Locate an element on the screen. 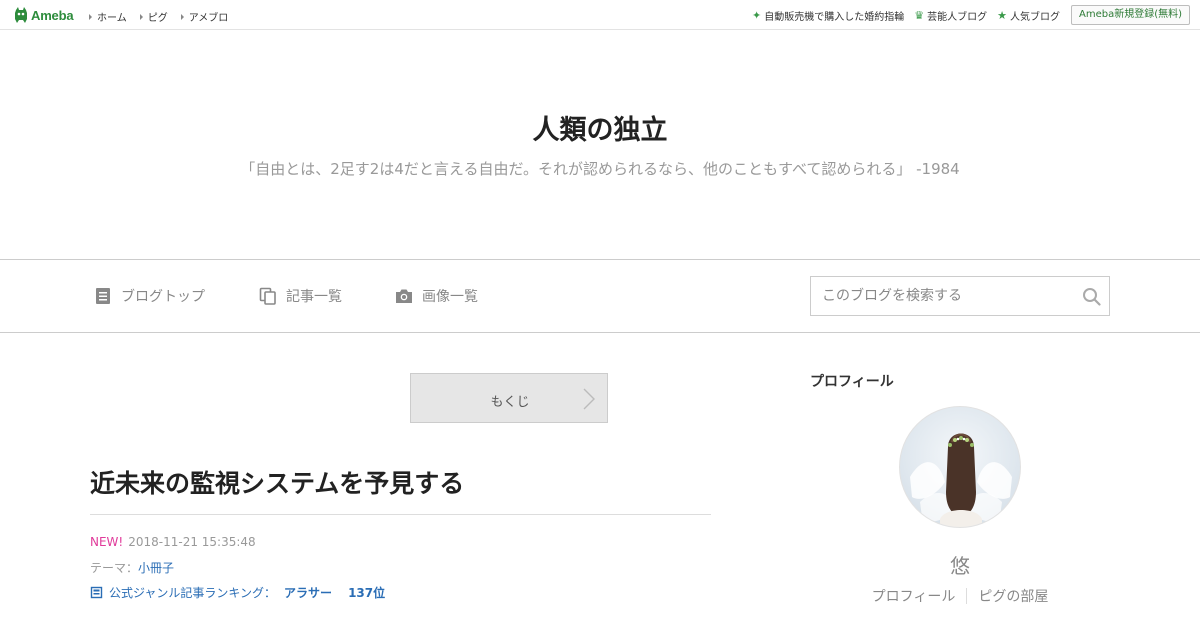 Image resolution: width=1200 pixels, height=630 pixels. theme-prefix: テーマ： is located at coordinates (114, 568).